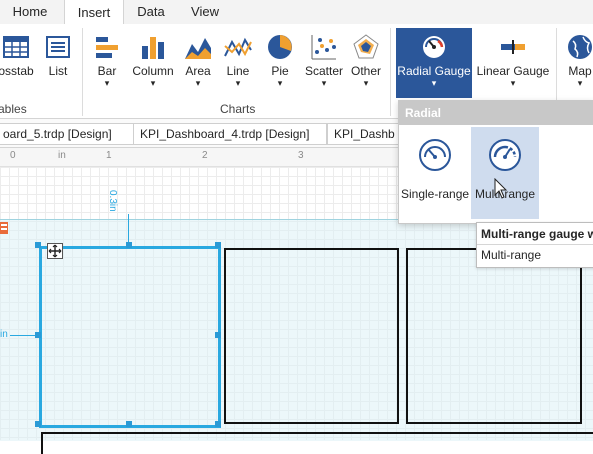  I want to click on pie-label: Pie, so click(280, 71).